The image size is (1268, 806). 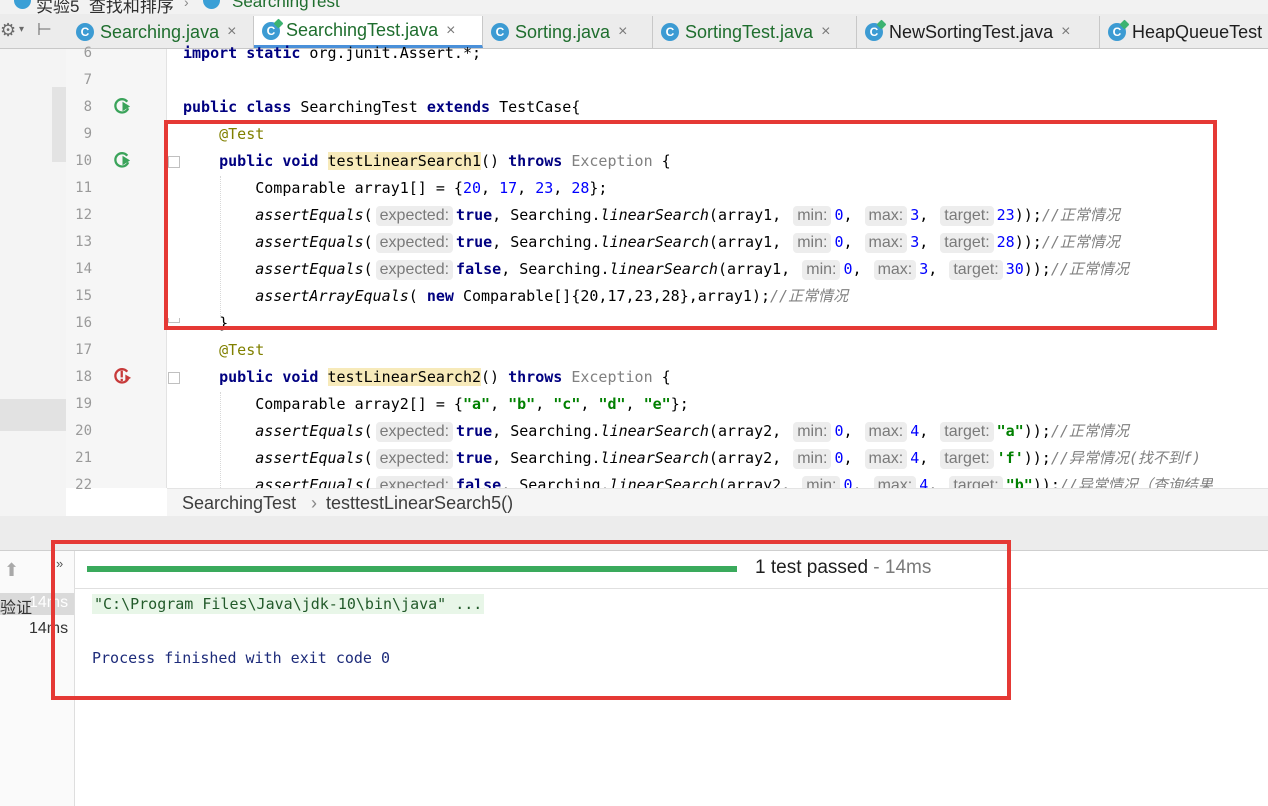 I want to click on tab-label: Searching.java, so click(x=160, y=31).